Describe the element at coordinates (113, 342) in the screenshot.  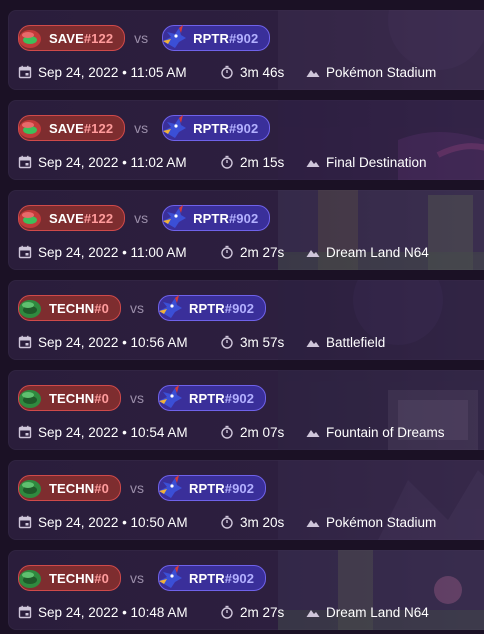
I see `match-date: Sep 24, 2022 • 10:56 AM` at that location.